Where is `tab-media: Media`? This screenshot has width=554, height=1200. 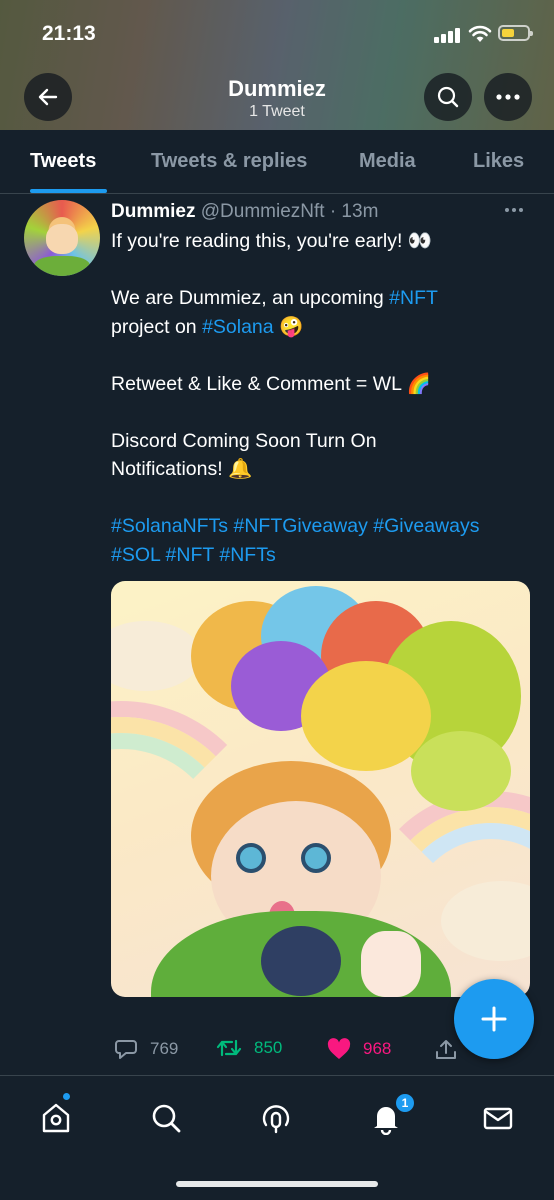 tab-media: Media is located at coordinates (387, 161).